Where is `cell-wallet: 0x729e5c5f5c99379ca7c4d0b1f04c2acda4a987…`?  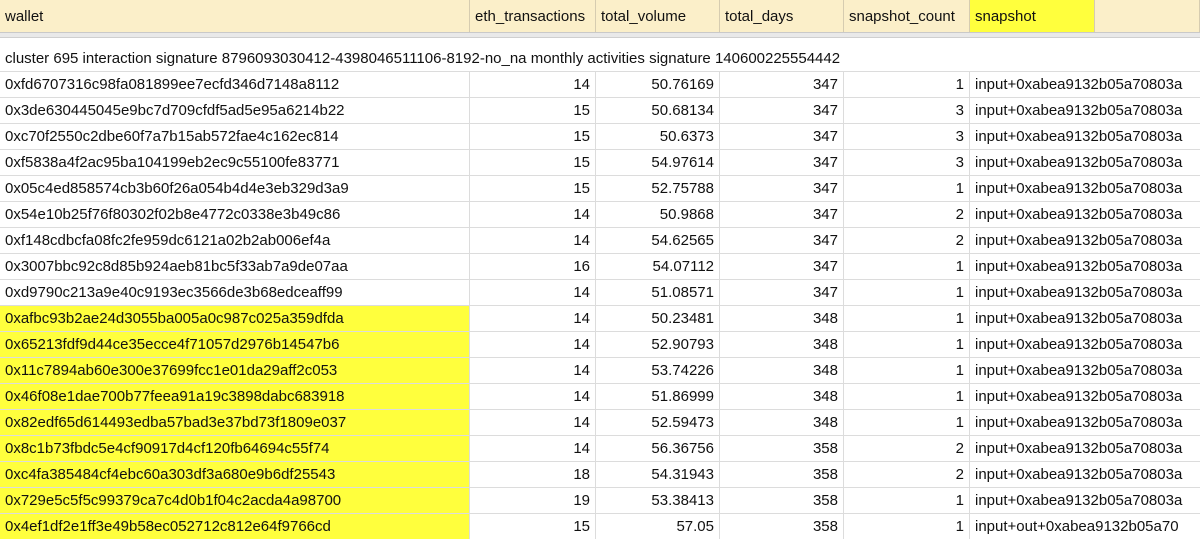
cell-wallet: 0x729e5c5f5c99379ca7c4d0b1f04c2acda4a987… is located at coordinates (235, 500).